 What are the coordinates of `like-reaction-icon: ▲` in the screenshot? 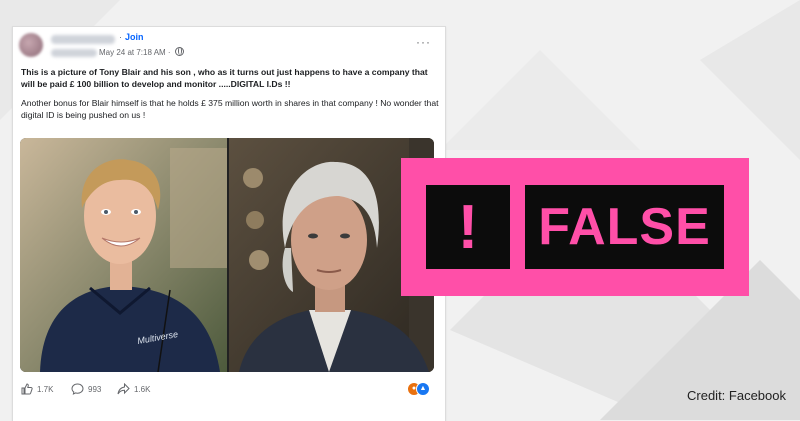 It's located at (423, 389).